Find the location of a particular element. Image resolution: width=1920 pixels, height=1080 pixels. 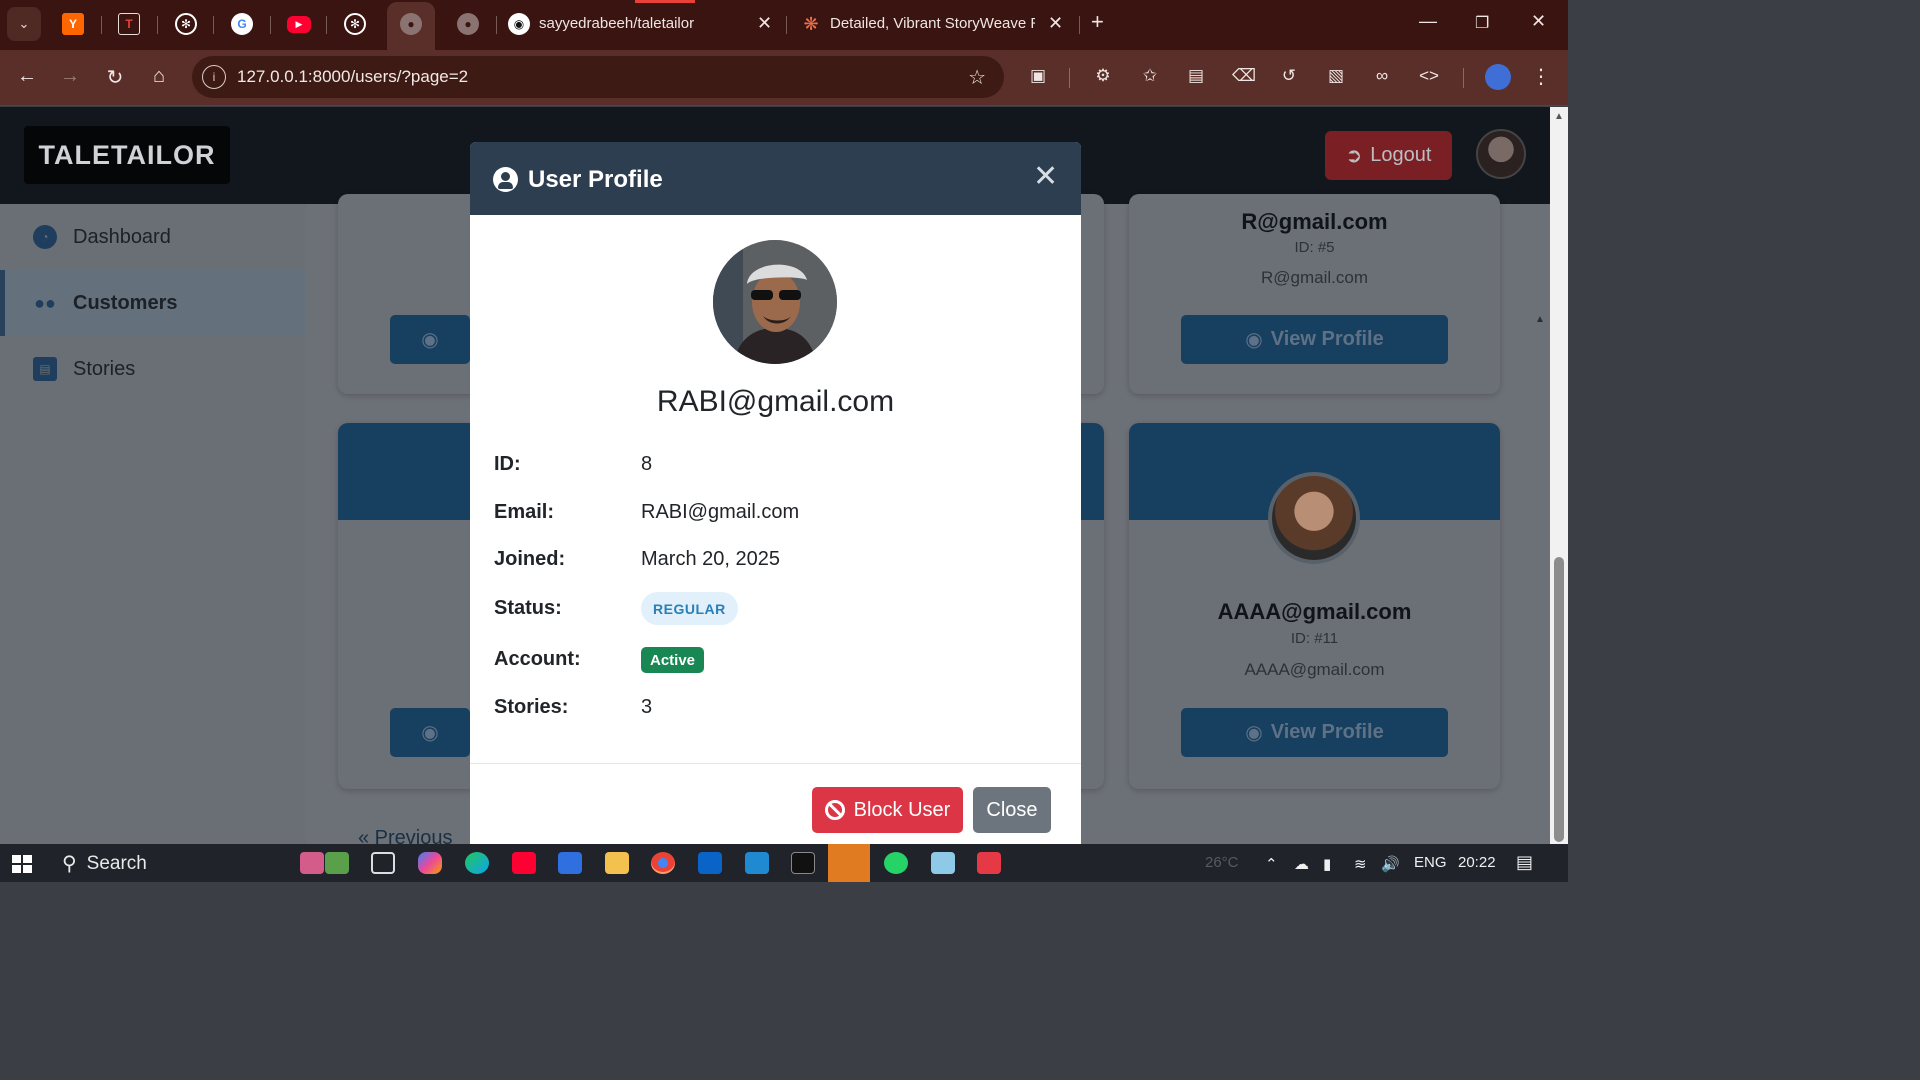

page-scrollbar: ▲ is located at coordinates (1559, 475).